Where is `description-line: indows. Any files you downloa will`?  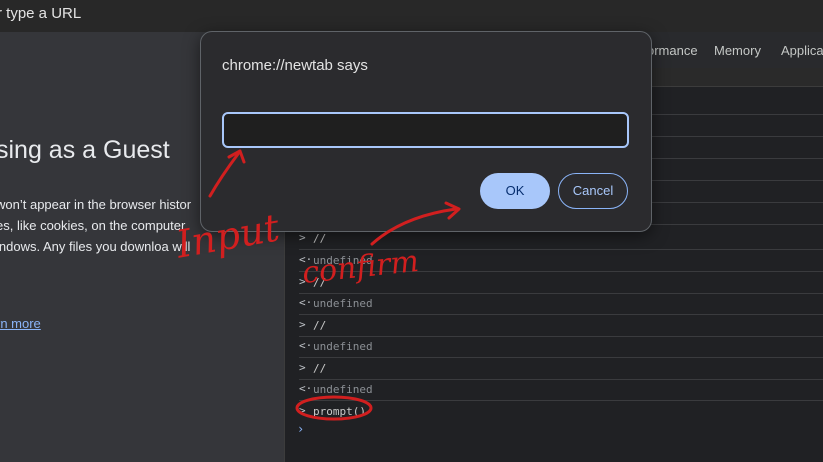
description-line: indows. Any files you downloa will is located at coordinates (95, 246).